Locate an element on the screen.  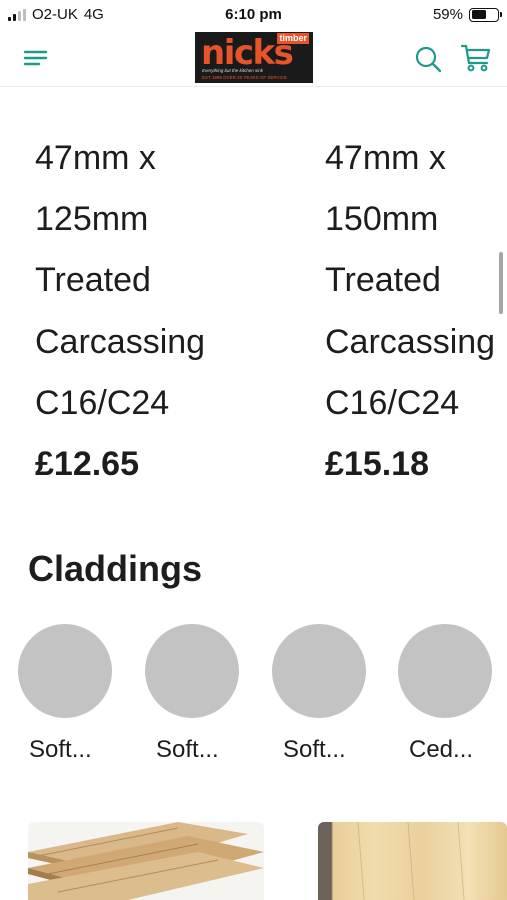
search-icon is located at coordinates (428, 59).